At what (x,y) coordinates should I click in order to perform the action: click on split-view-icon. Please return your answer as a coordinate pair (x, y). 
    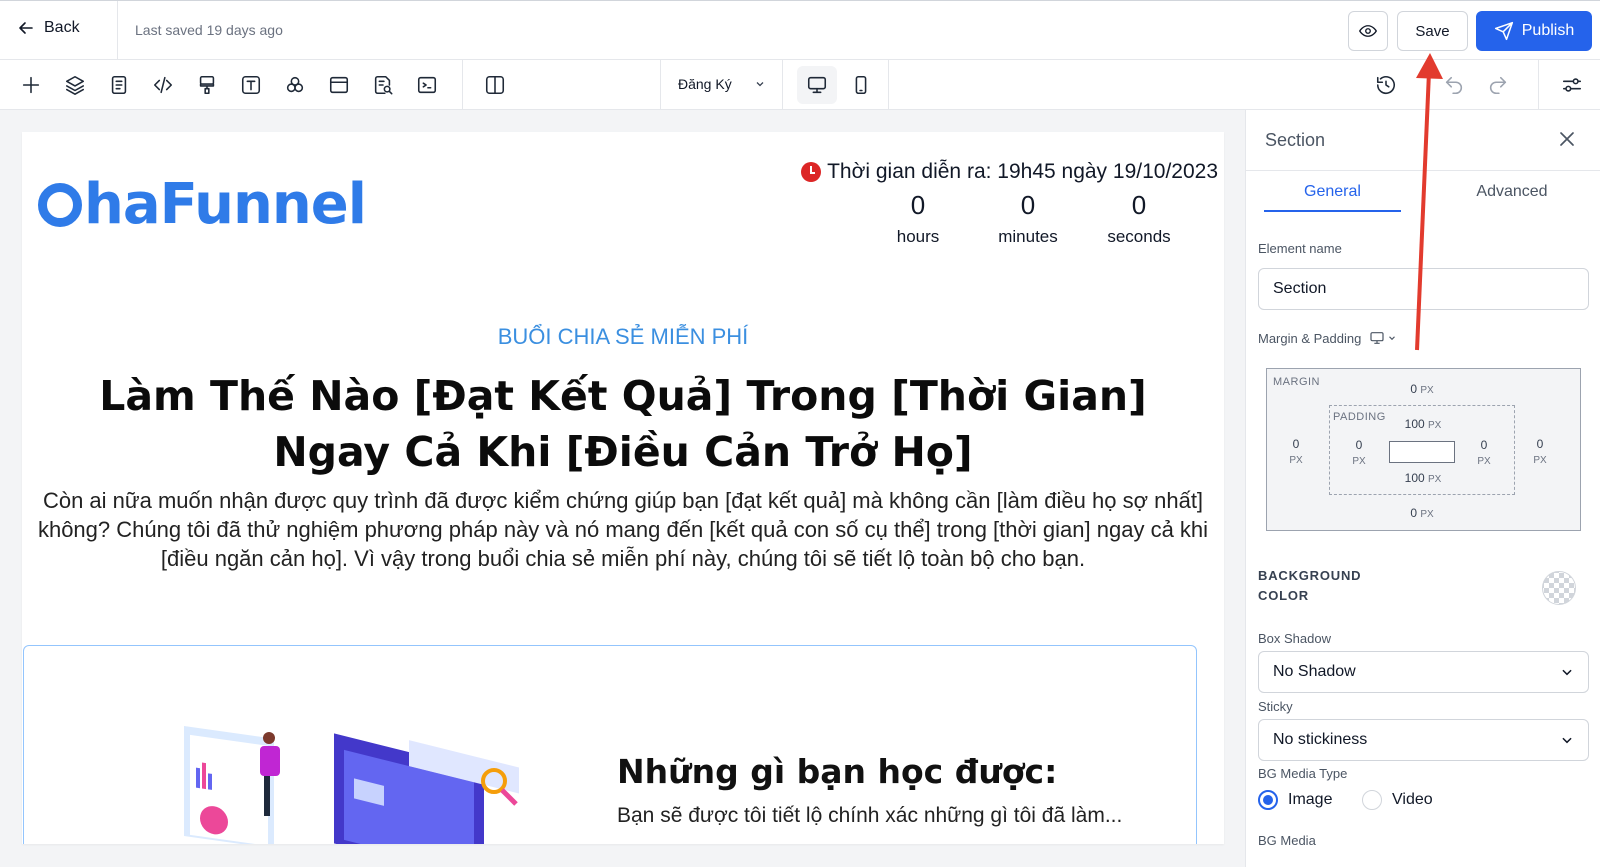
    Looking at the image, I should click on (495, 85).